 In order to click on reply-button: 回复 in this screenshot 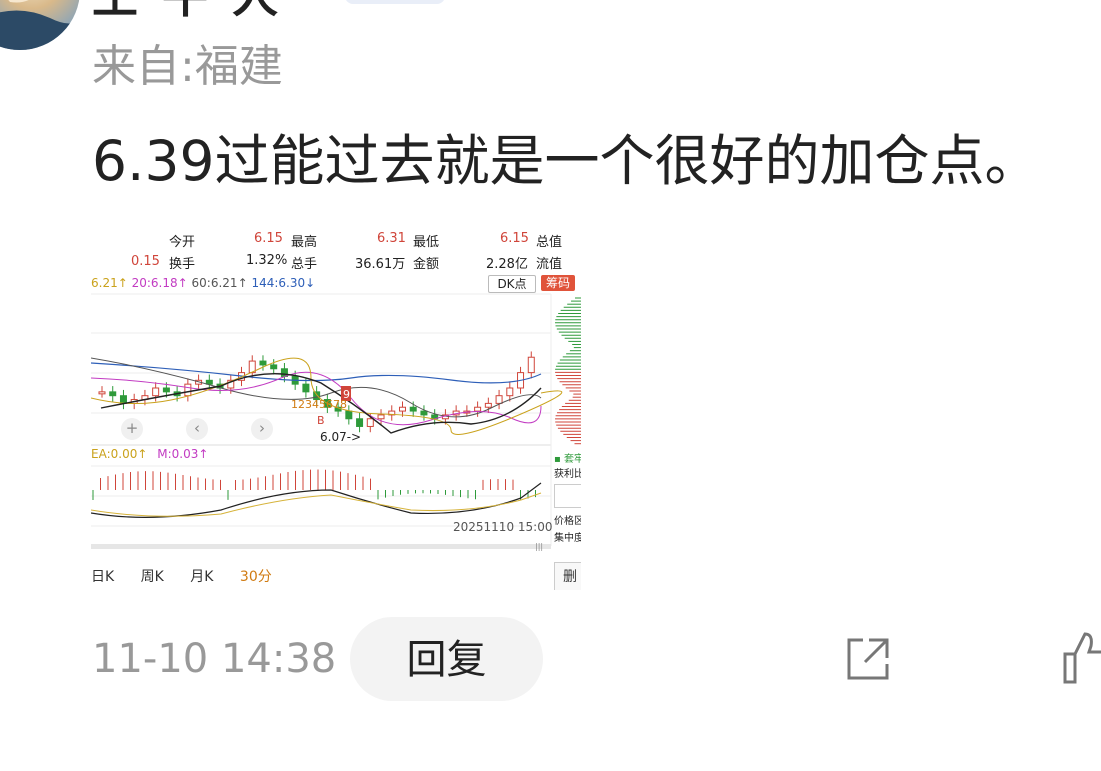, I will do `click(446, 659)`.